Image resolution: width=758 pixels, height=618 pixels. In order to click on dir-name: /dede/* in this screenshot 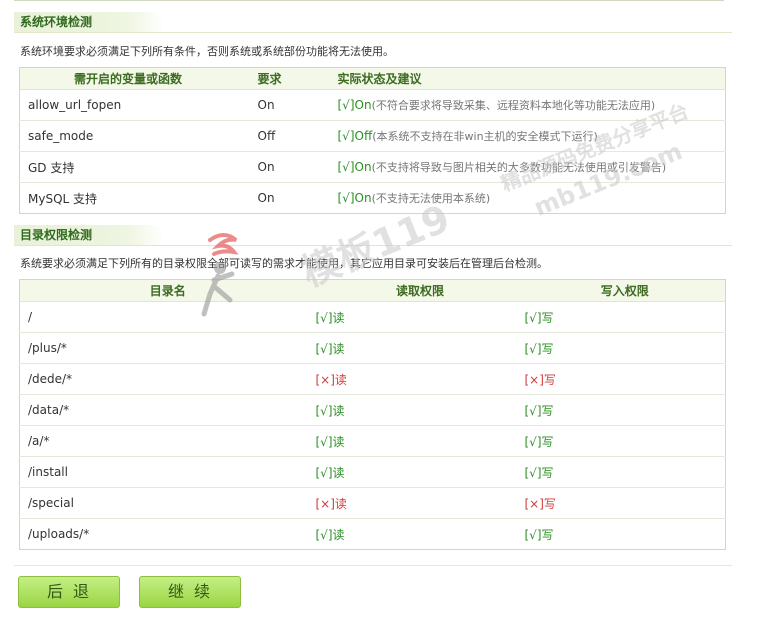, I will do `click(167, 379)`.